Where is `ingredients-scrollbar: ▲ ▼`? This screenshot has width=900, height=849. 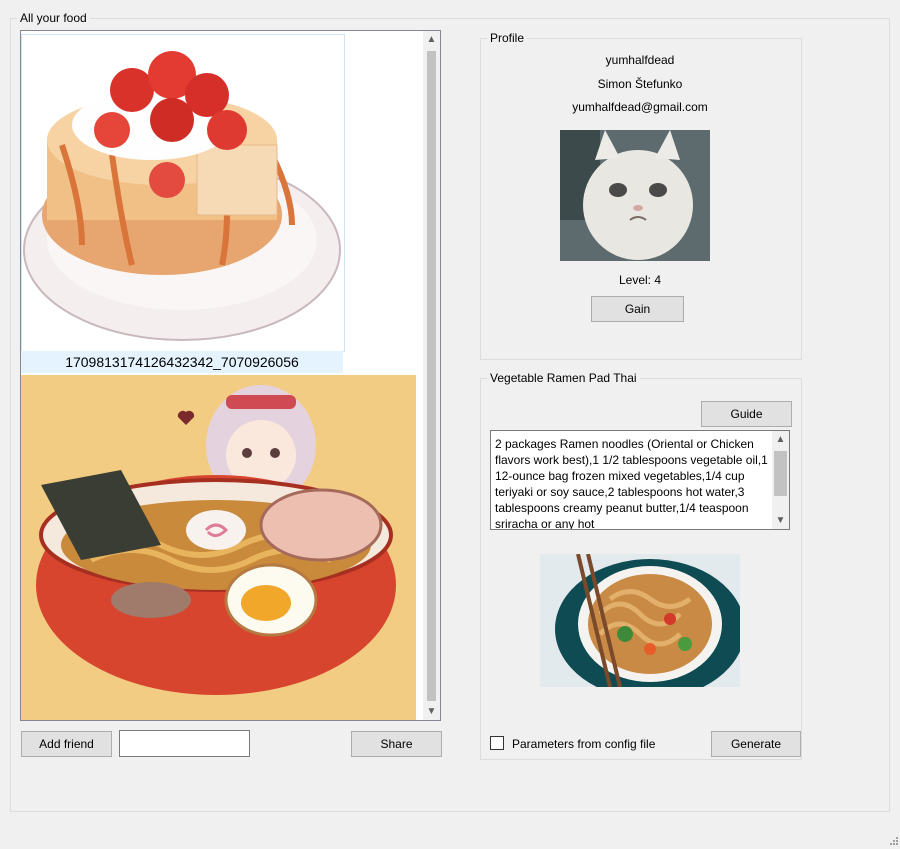 ingredients-scrollbar: ▲ ▼ is located at coordinates (780, 480).